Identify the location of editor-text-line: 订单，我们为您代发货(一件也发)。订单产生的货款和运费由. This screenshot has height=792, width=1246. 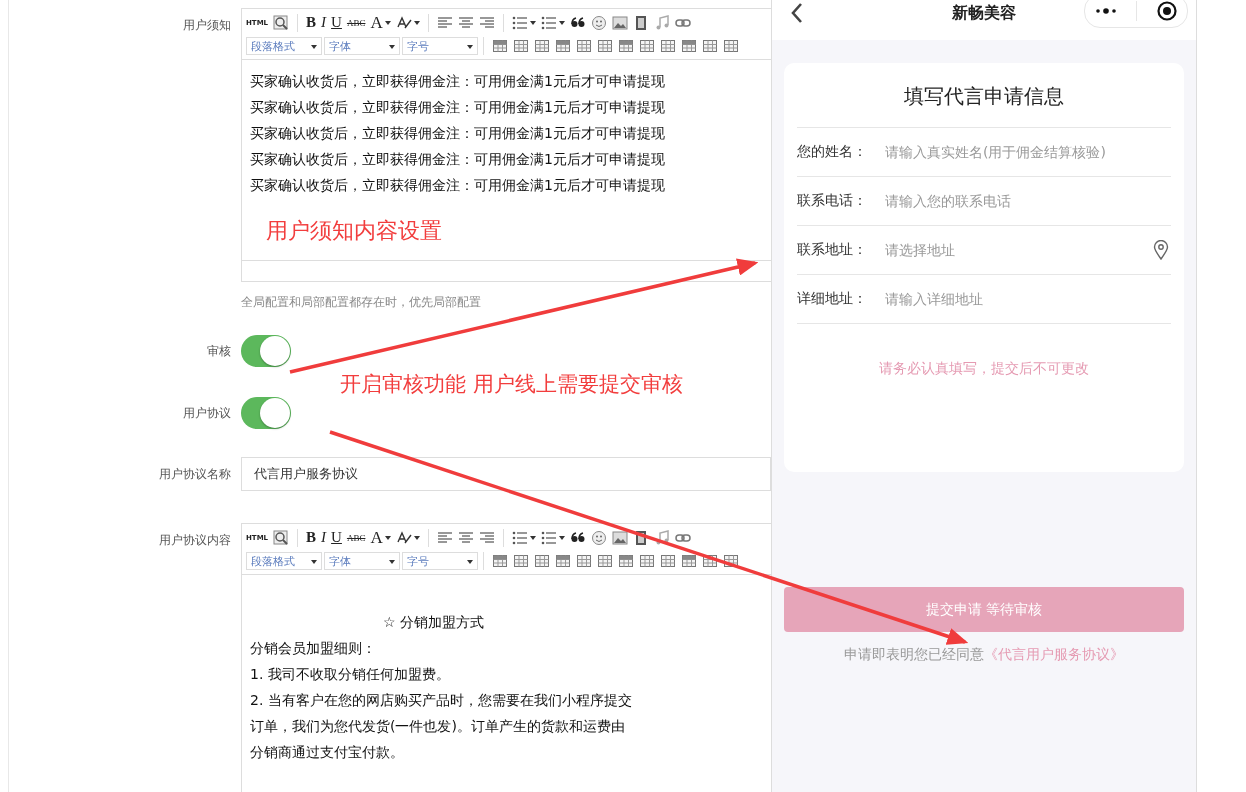
(438, 726).